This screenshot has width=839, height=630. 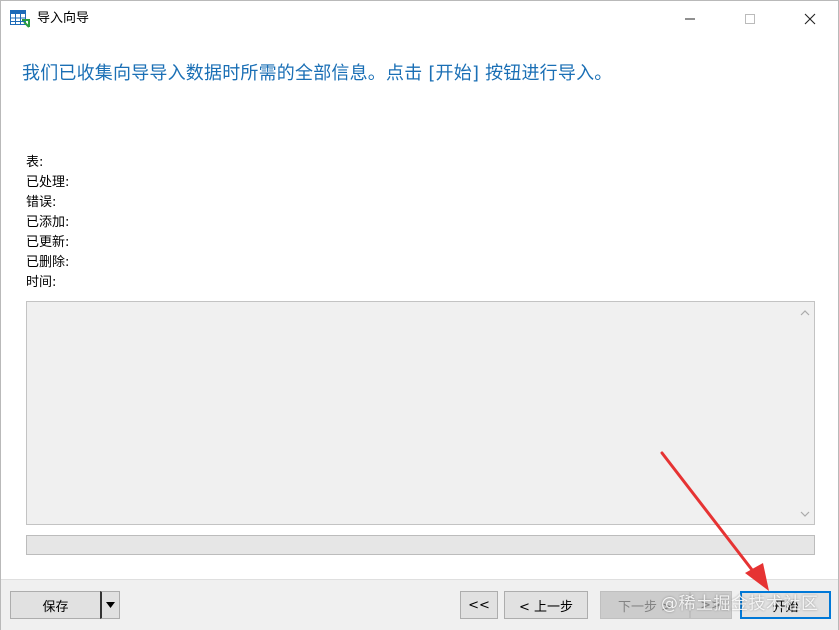 I want to click on stat-time-label: 时间:, so click(x=41, y=282).